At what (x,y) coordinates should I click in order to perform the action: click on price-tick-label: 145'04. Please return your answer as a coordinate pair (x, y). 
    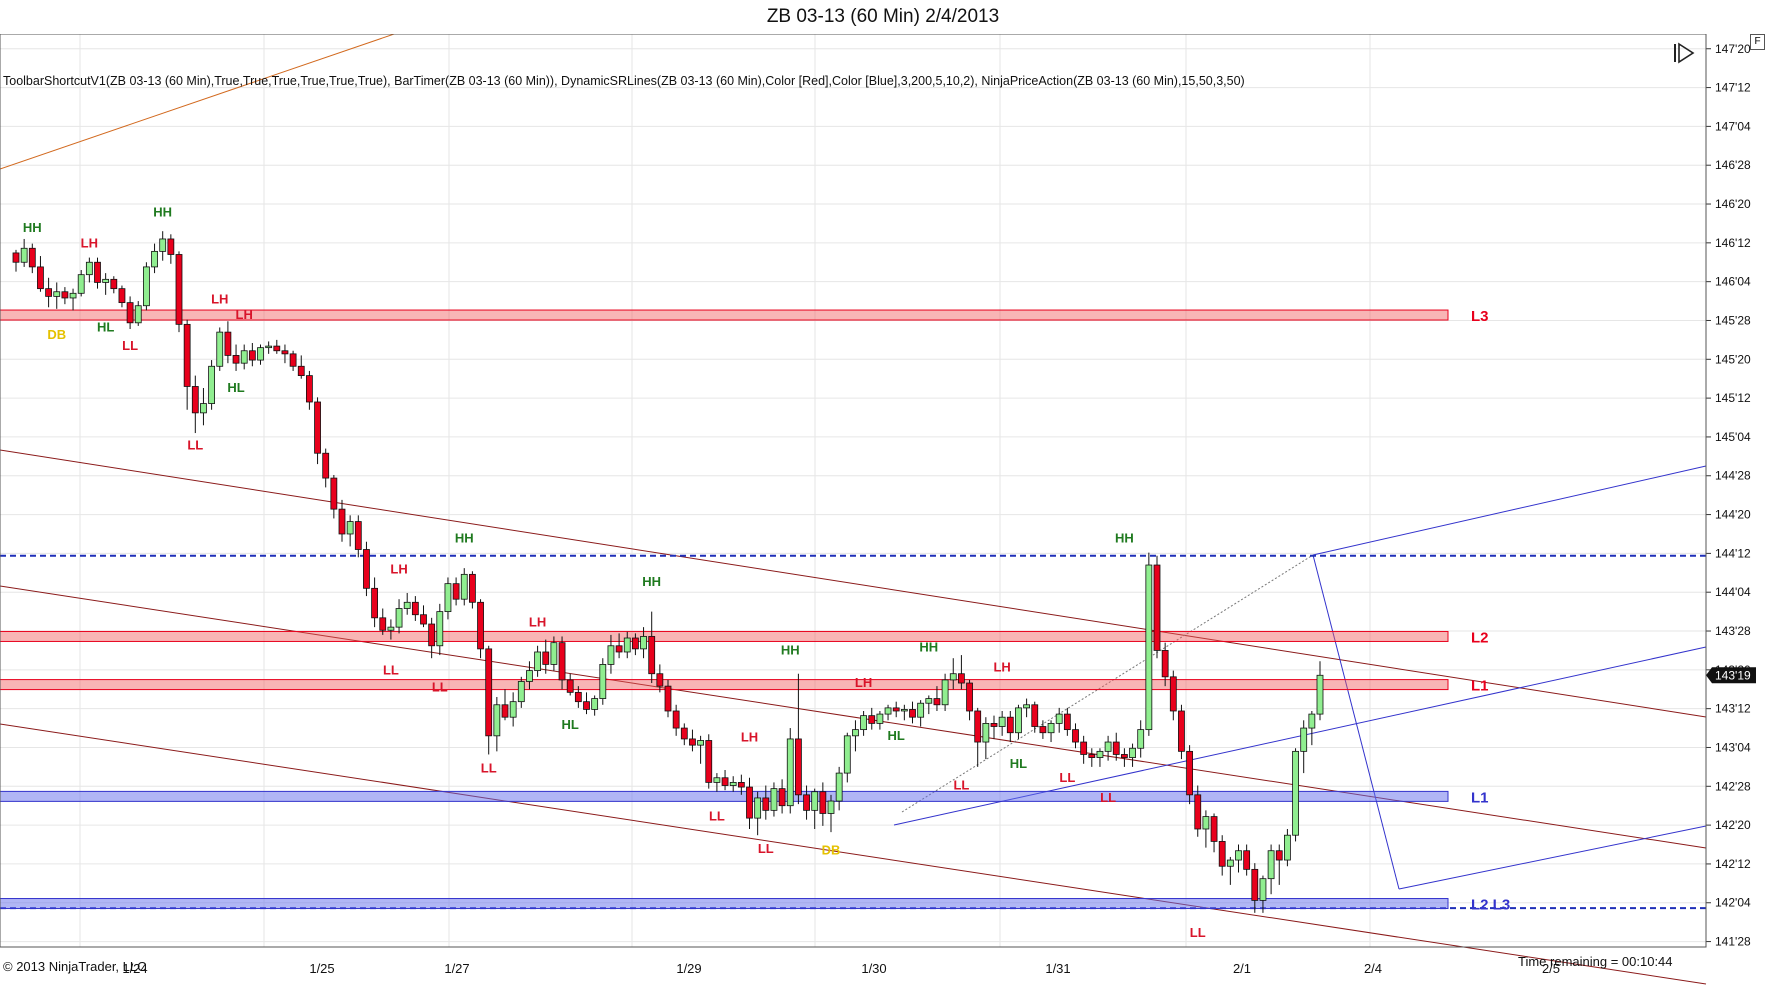
    Looking at the image, I should click on (1733, 437).